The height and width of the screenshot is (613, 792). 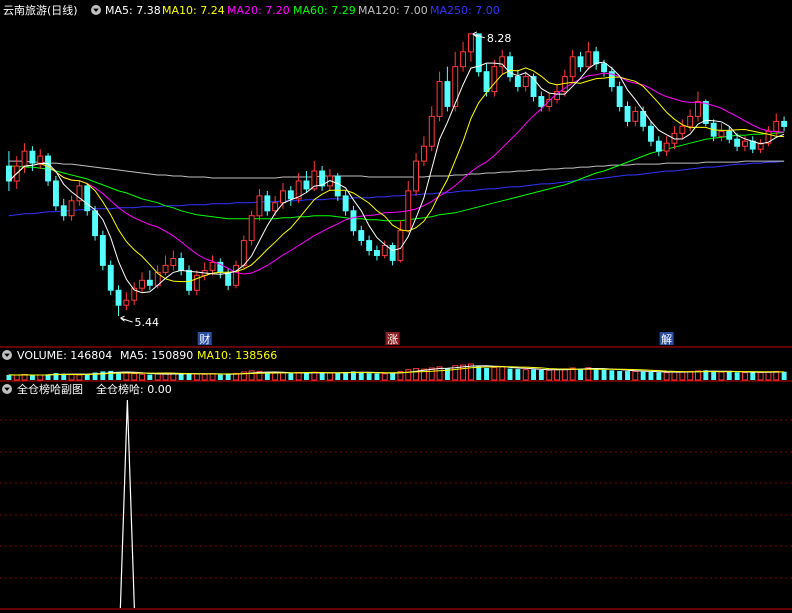 I want to click on marker-cai: 财, so click(x=204, y=339).